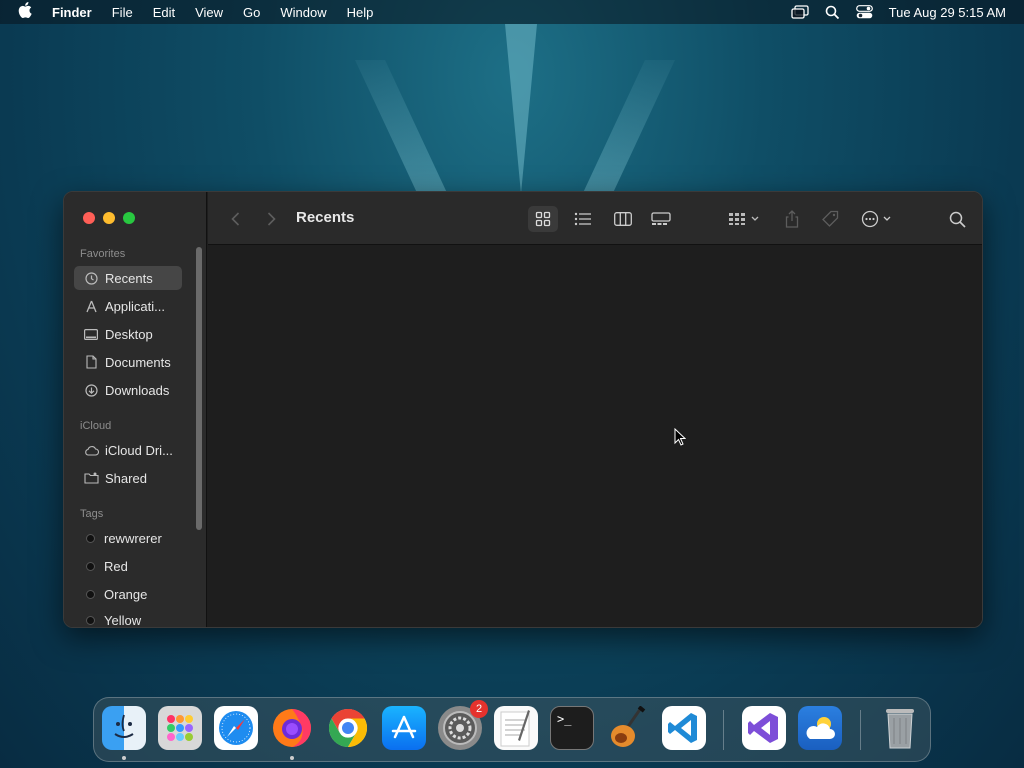  What do you see at coordinates (832, 12) in the screenshot?
I see `spotlight-search-icon` at bounding box center [832, 12].